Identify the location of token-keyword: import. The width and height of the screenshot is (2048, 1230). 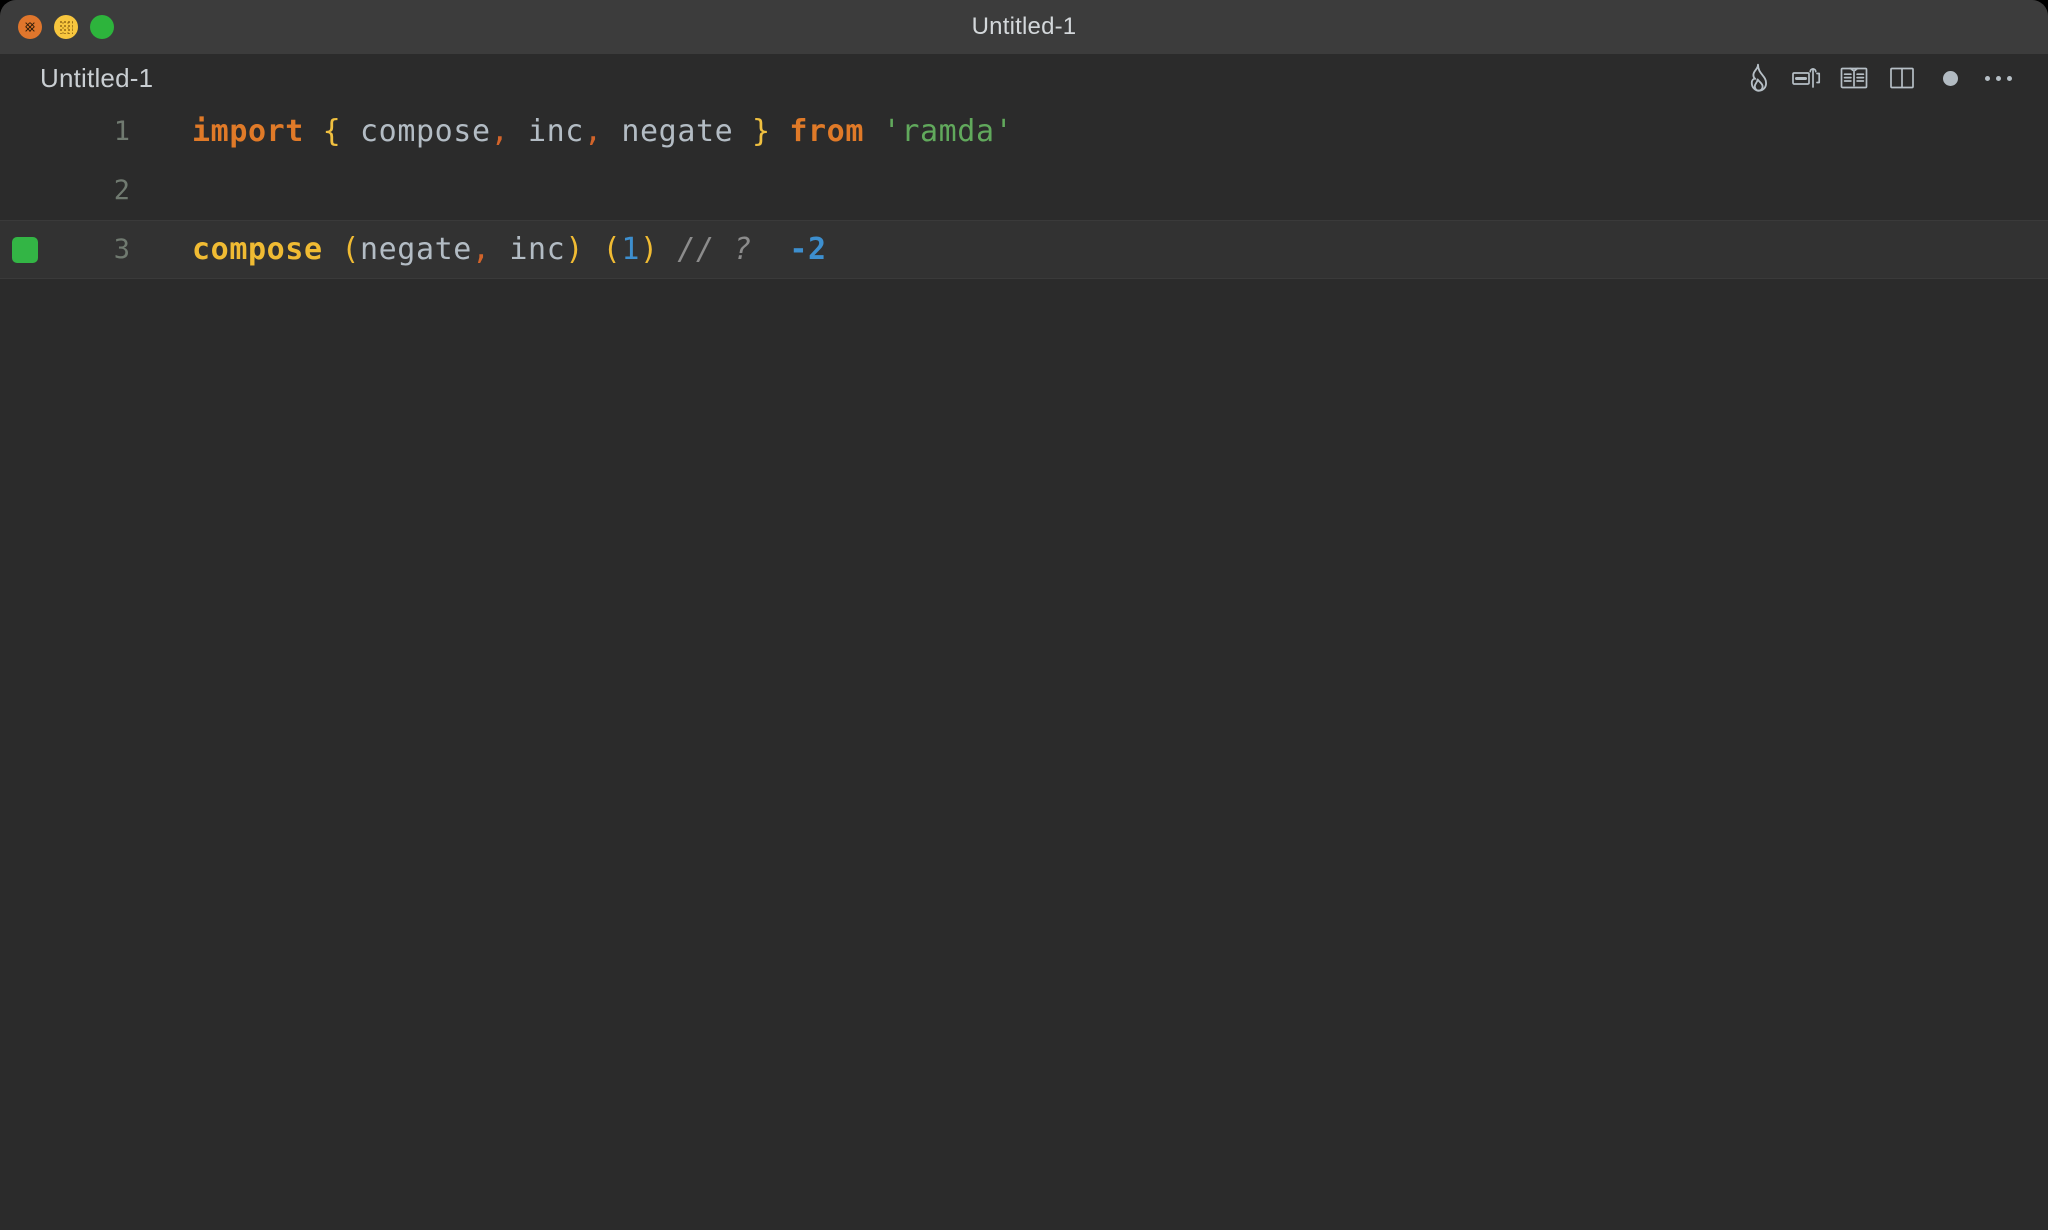
(248, 131).